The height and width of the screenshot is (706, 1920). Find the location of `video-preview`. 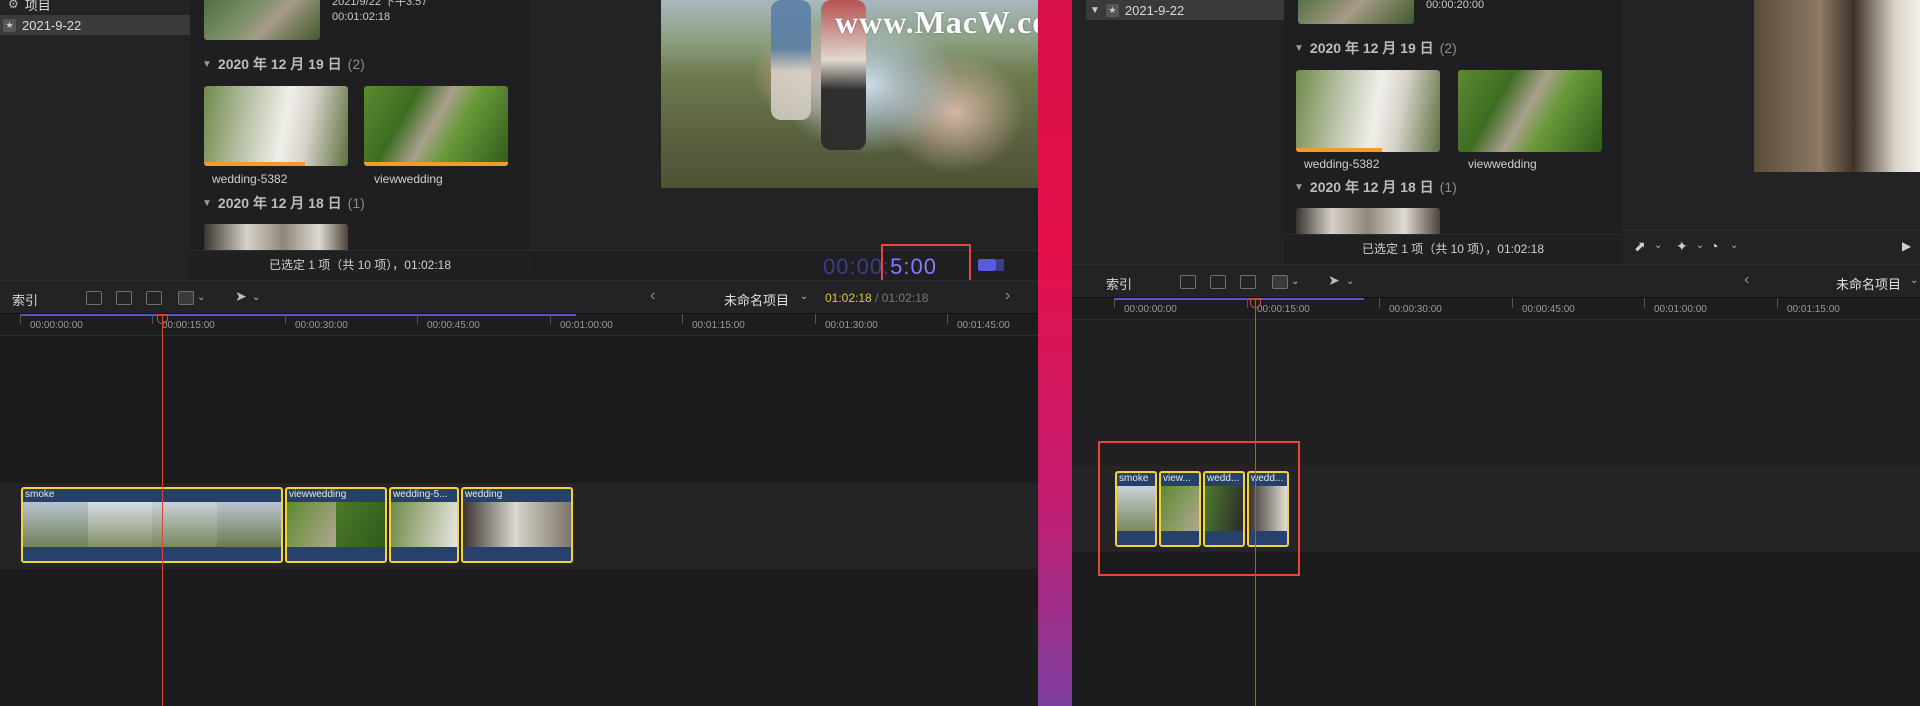

video-preview is located at coordinates (1837, 86).